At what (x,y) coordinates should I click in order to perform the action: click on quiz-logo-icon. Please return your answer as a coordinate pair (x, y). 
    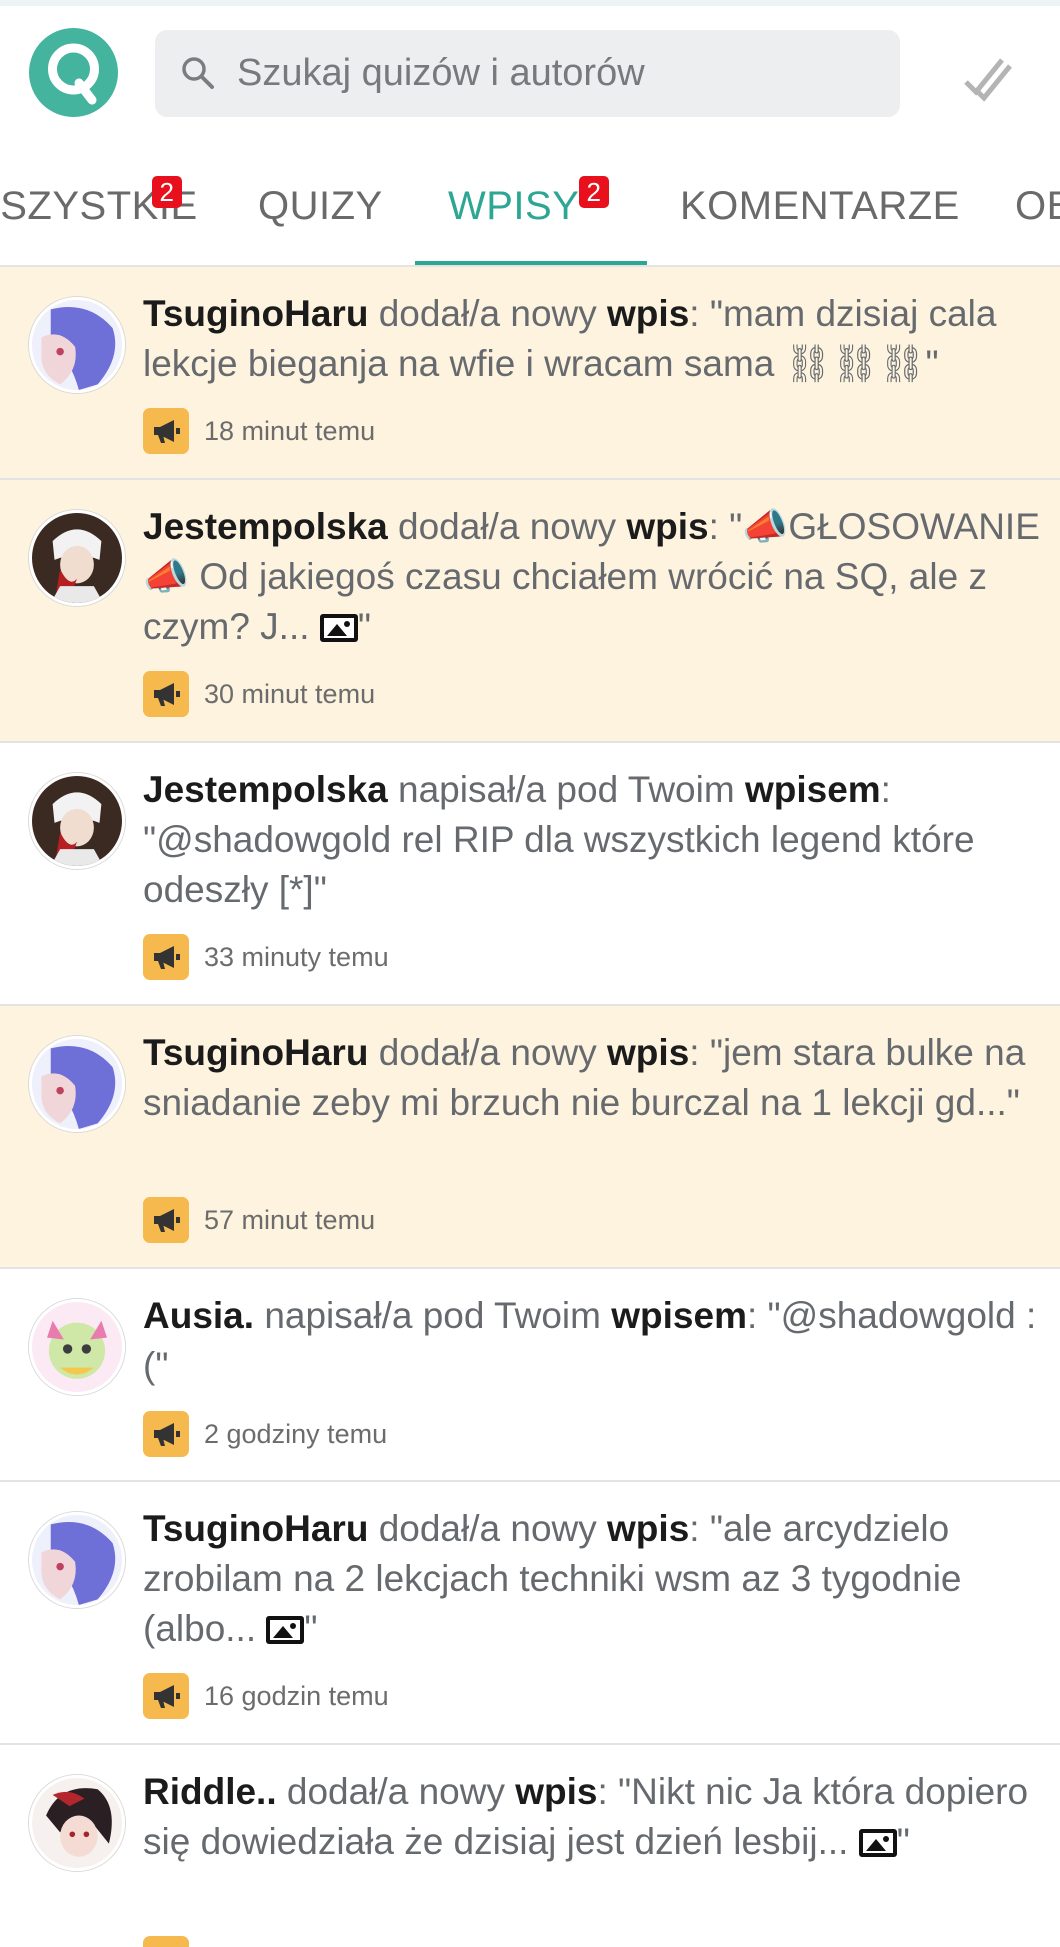
    Looking at the image, I should click on (73, 74).